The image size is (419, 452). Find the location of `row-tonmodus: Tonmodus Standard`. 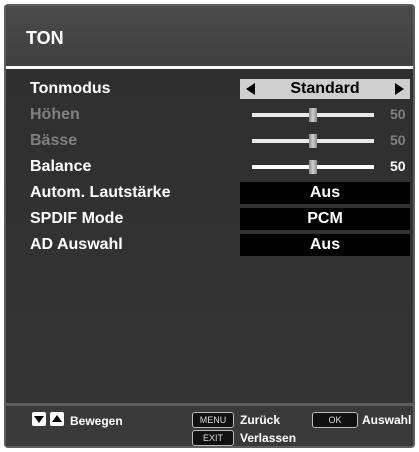

row-tonmodus: Tonmodus Standard is located at coordinates (209, 89).